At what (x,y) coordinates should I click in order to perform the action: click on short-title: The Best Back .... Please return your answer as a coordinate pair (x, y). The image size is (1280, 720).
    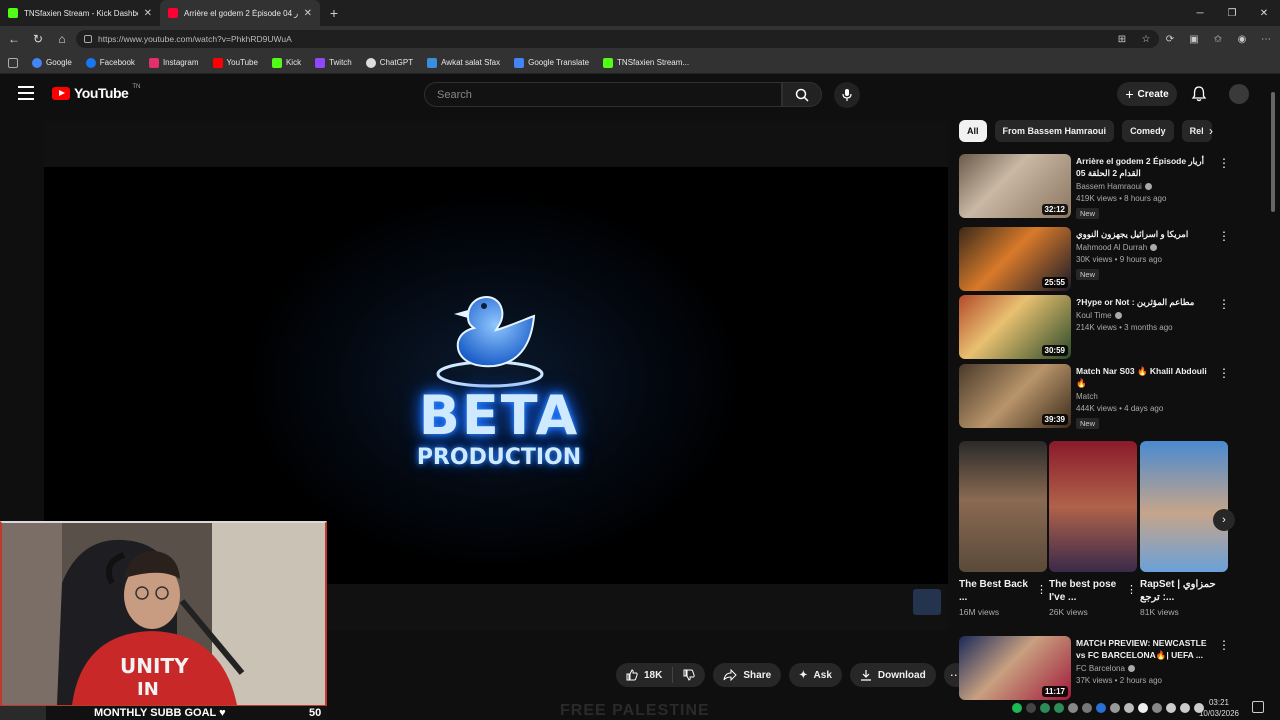
    Looking at the image, I should click on (997, 591).